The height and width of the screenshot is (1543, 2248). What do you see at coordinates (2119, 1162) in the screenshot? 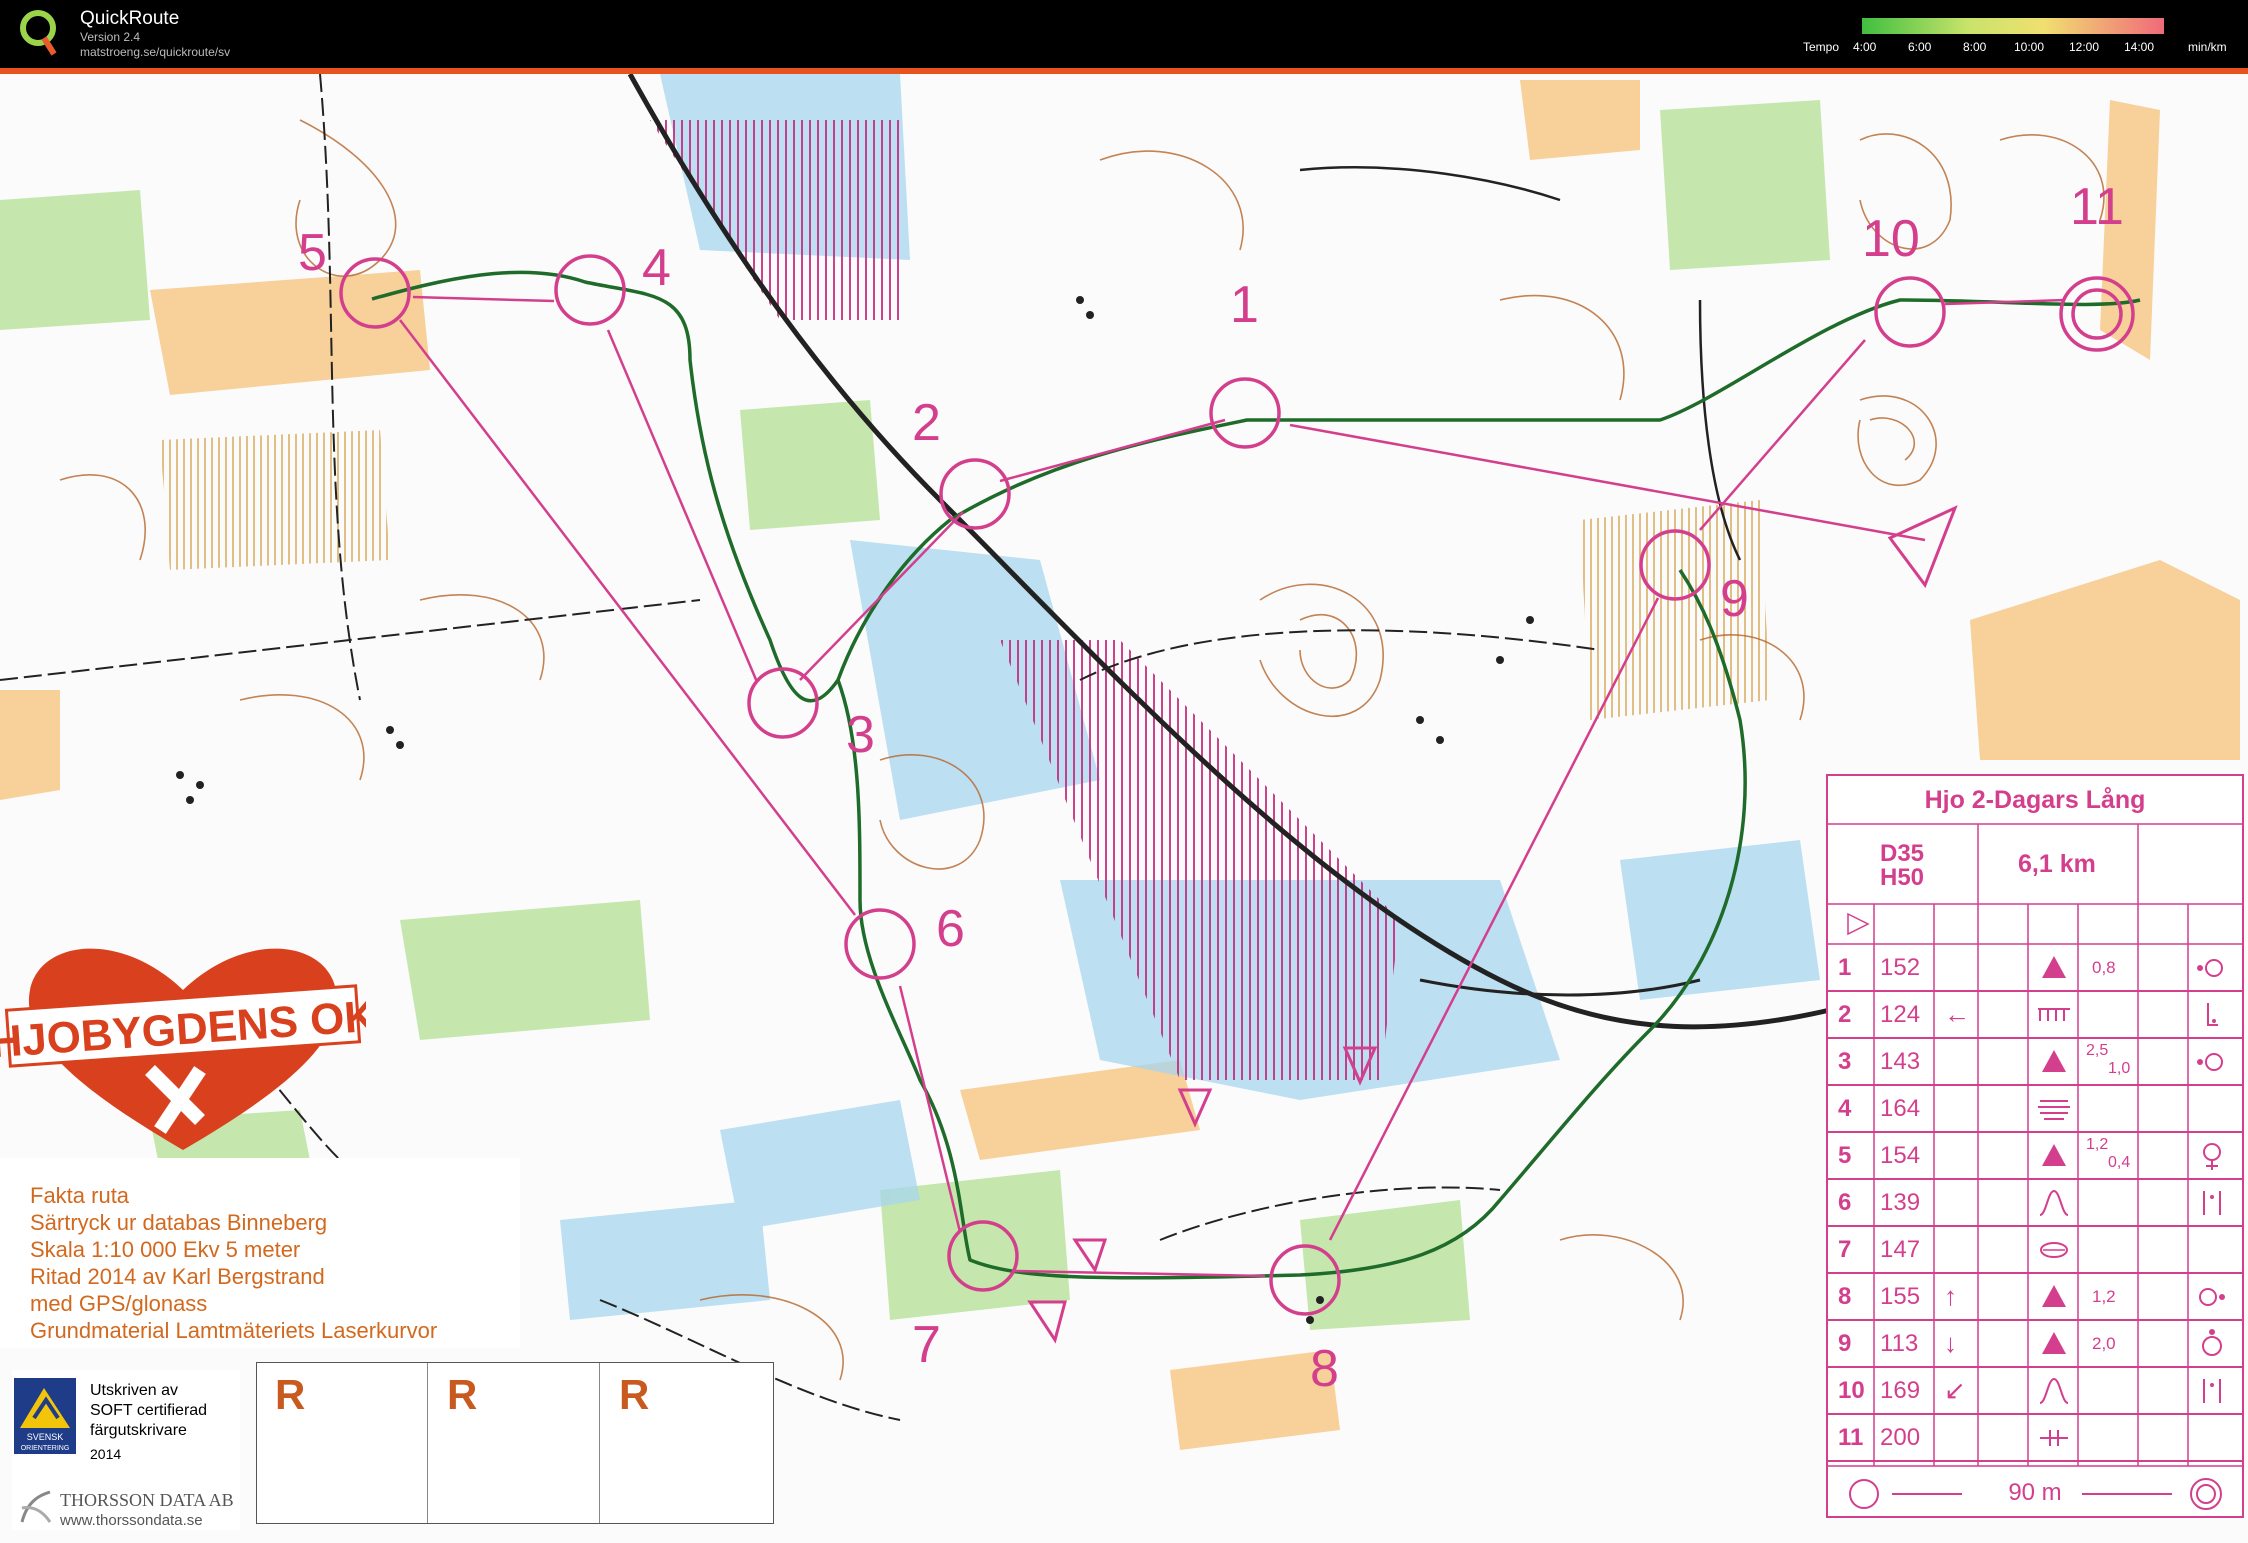
I see `dimension-value: 0,4` at bounding box center [2119, 1162].